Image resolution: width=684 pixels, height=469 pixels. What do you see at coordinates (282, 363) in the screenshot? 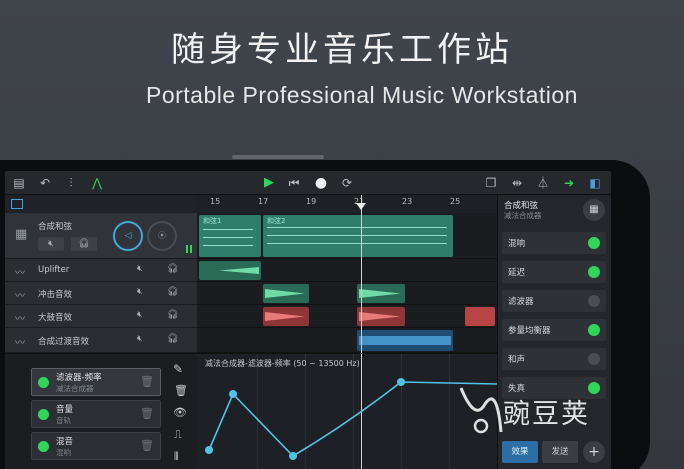
I see `automation-title: 减法合成器-滤波器-频率 (50 ~ 13500 Hz)` at bounding box center [282, 363].